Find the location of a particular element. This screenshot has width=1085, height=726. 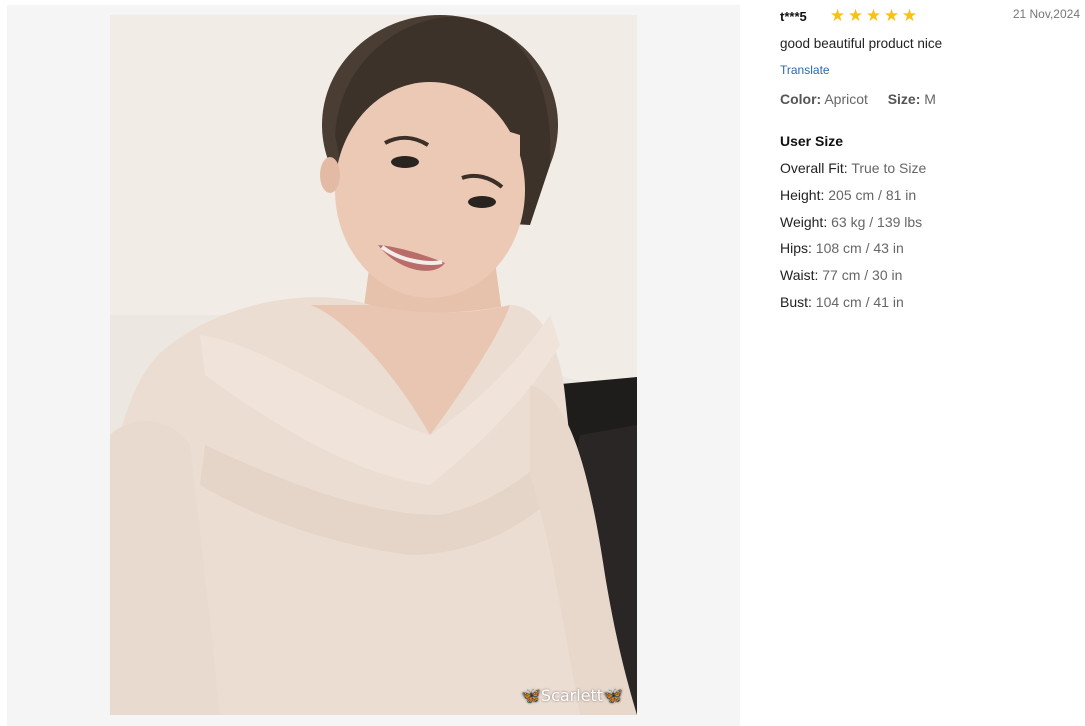

user-size-title: User Size is located at coordinates (812, 141).